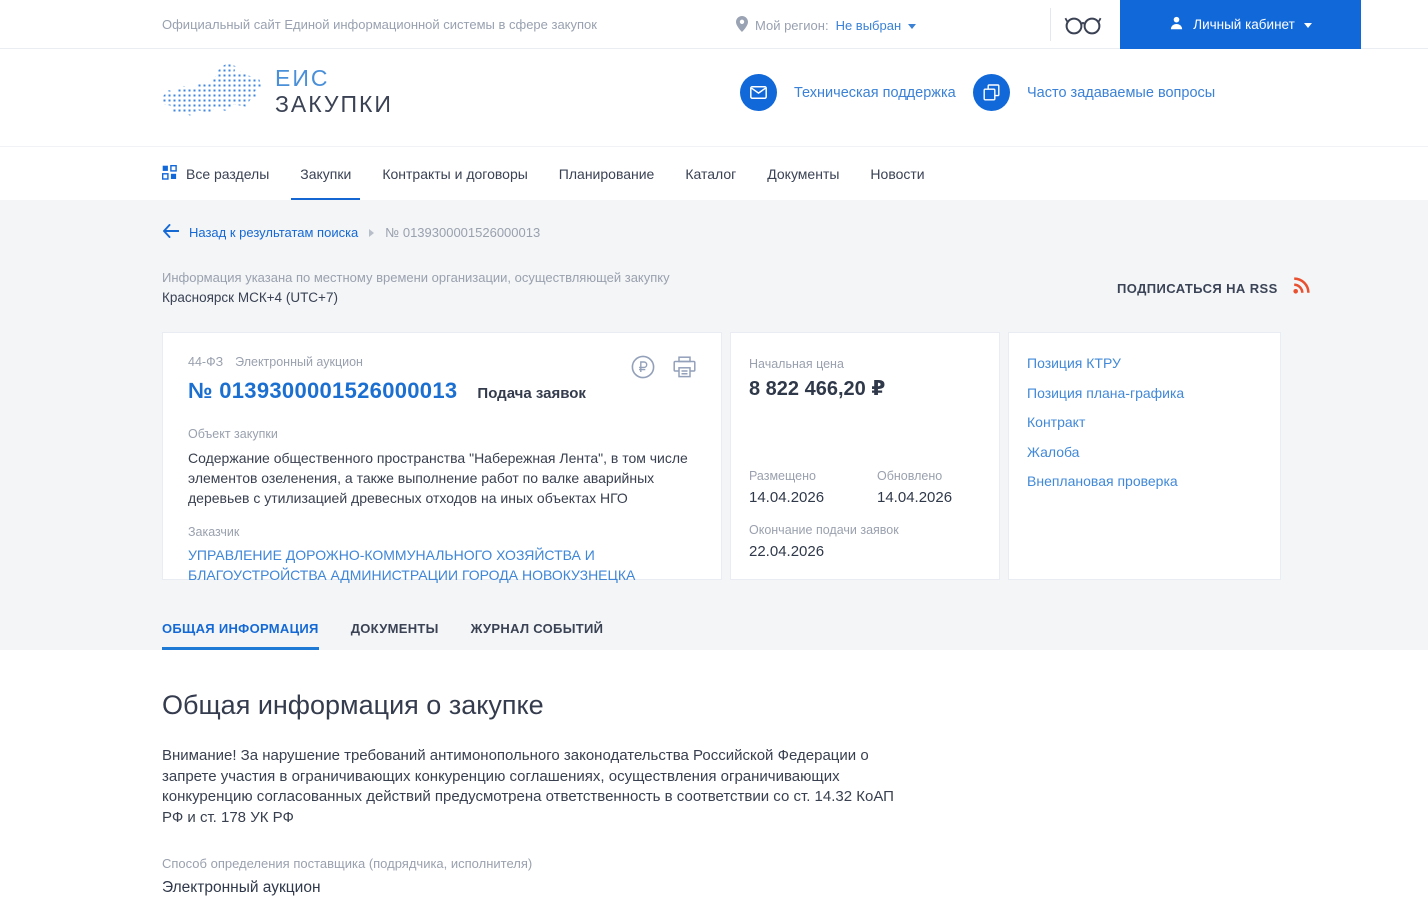 This screenshot has width=1428, height=908. I want to click on purchase-number: № 0139300001526000013, so click(323, 390).